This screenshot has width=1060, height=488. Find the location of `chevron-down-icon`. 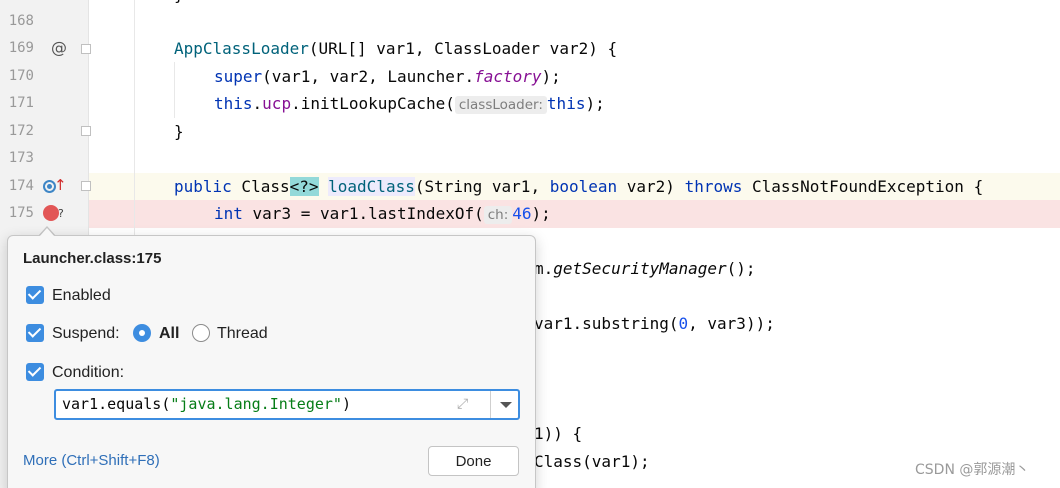

chevron-down-icon is located at coordinates (506, 405).